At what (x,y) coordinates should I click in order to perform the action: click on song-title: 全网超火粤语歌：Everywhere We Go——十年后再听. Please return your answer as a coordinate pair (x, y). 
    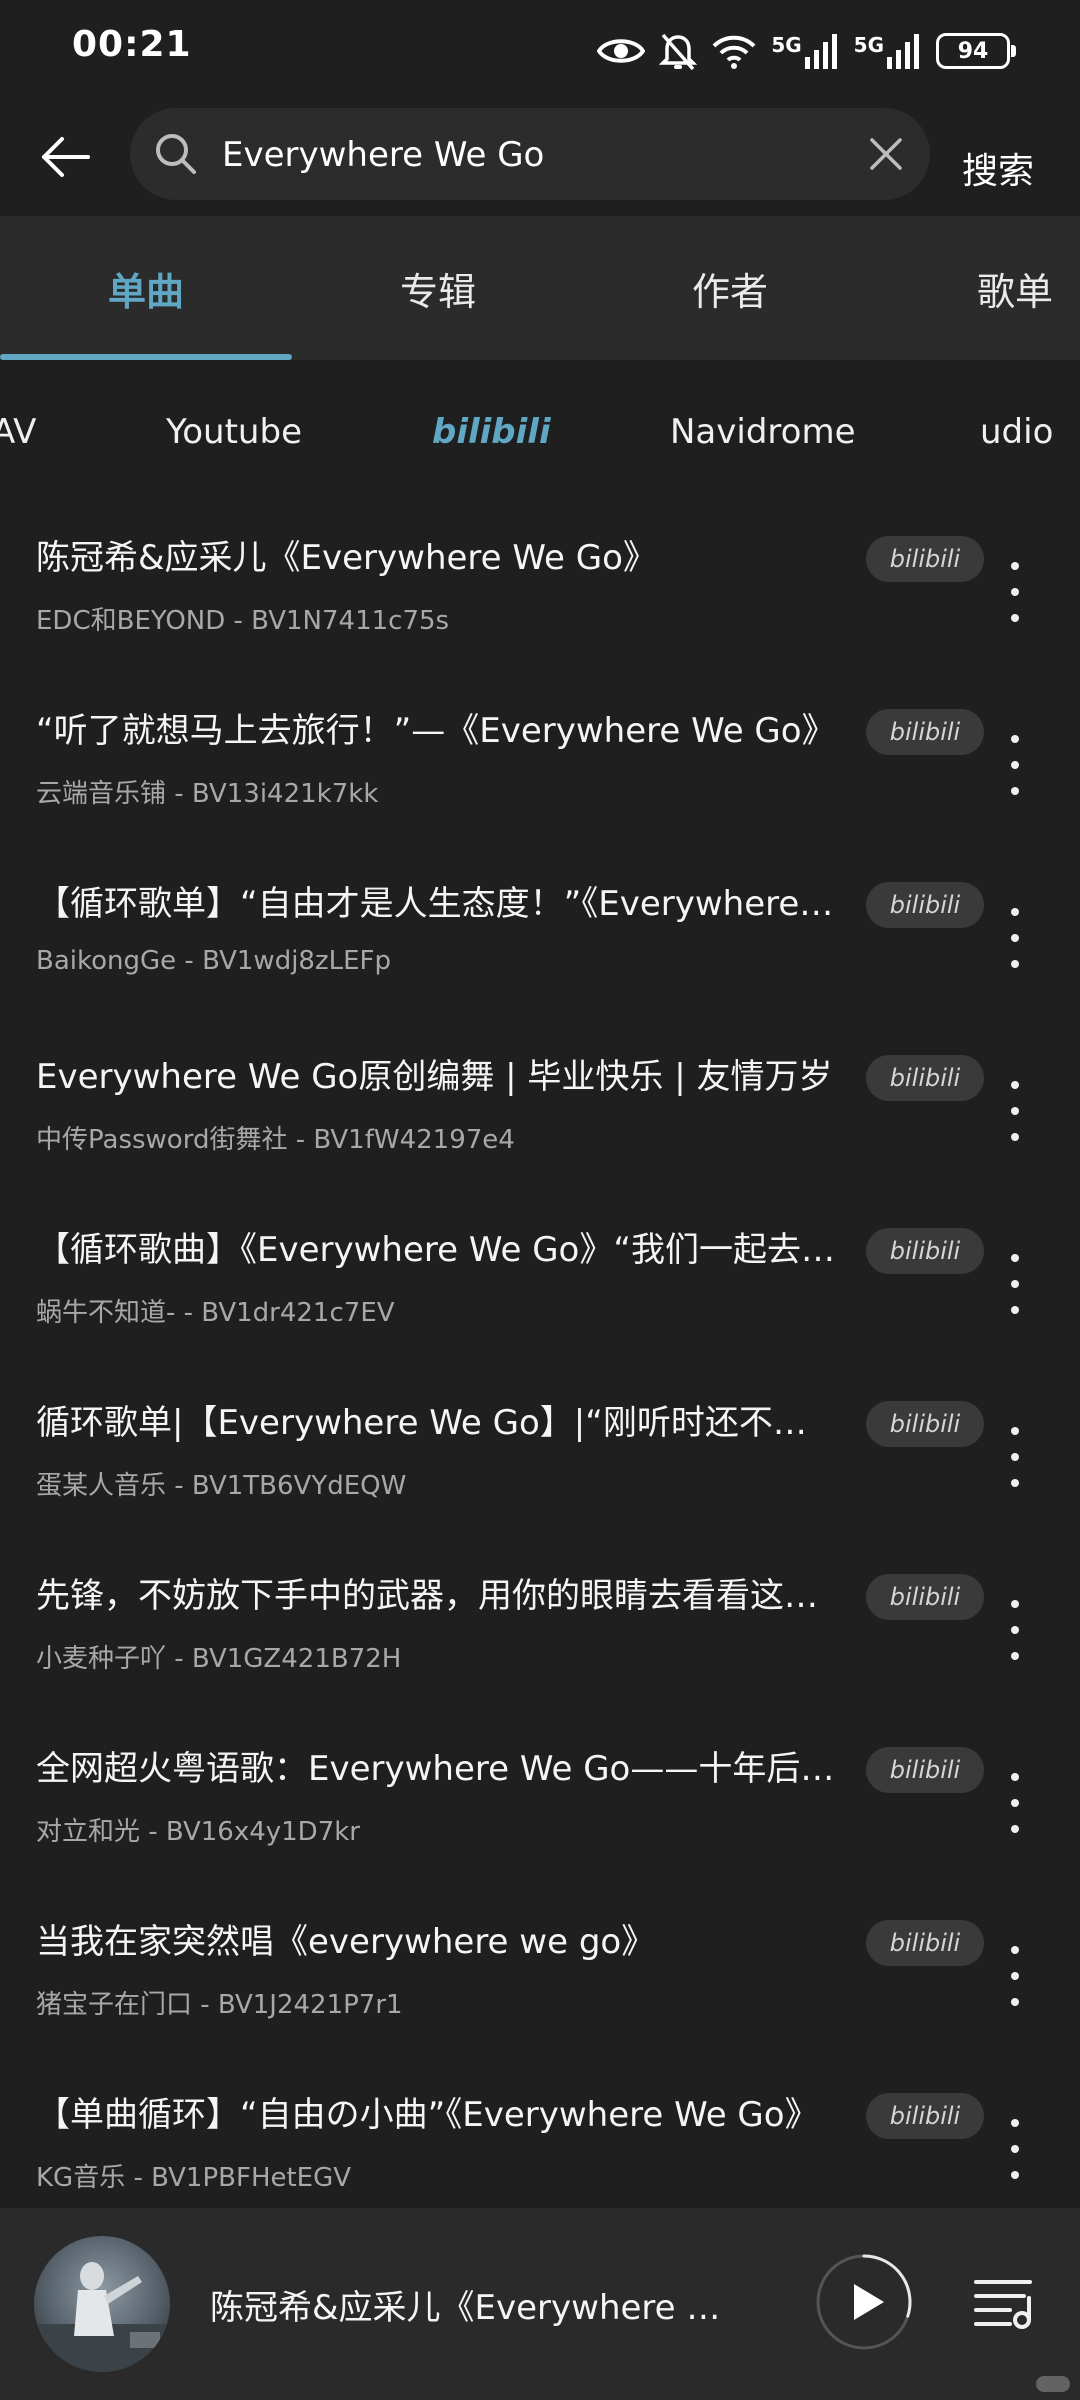
    Looking at the image, I should click on (436, 1769).